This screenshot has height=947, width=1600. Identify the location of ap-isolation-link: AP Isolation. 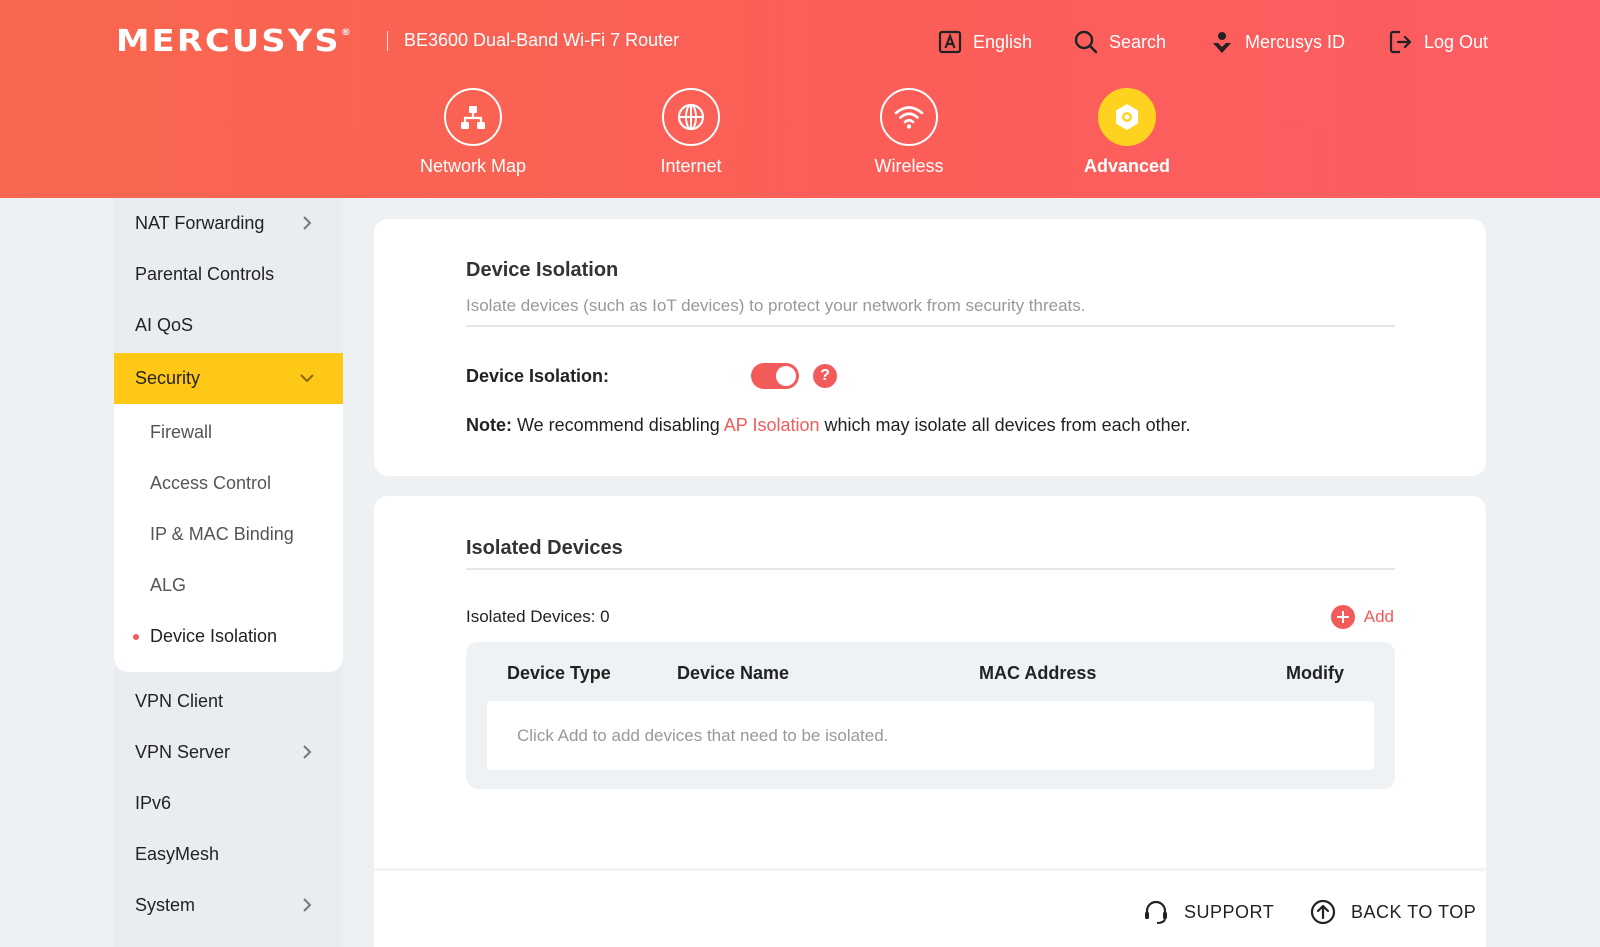
(772, 425).